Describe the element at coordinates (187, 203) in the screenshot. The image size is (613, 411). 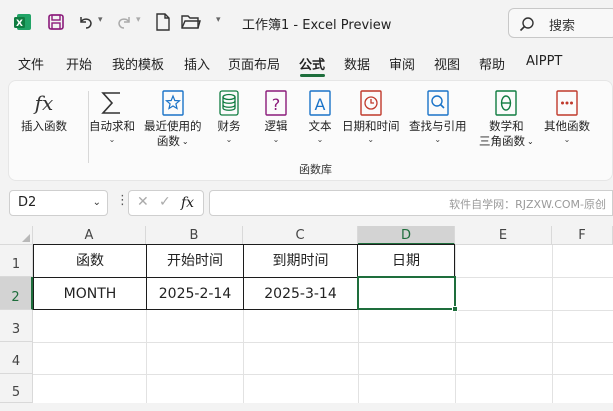
I see `fx-icon: fx` at that location.